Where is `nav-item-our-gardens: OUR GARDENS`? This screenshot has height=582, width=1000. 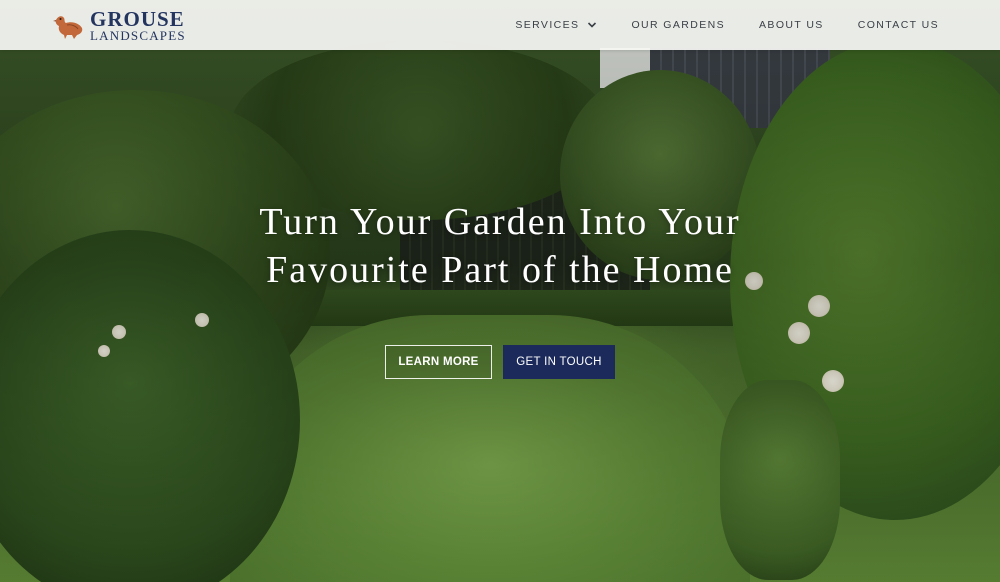 nav-item-our-gardens: OUR GARDENS is located at coordinates (678, 25).